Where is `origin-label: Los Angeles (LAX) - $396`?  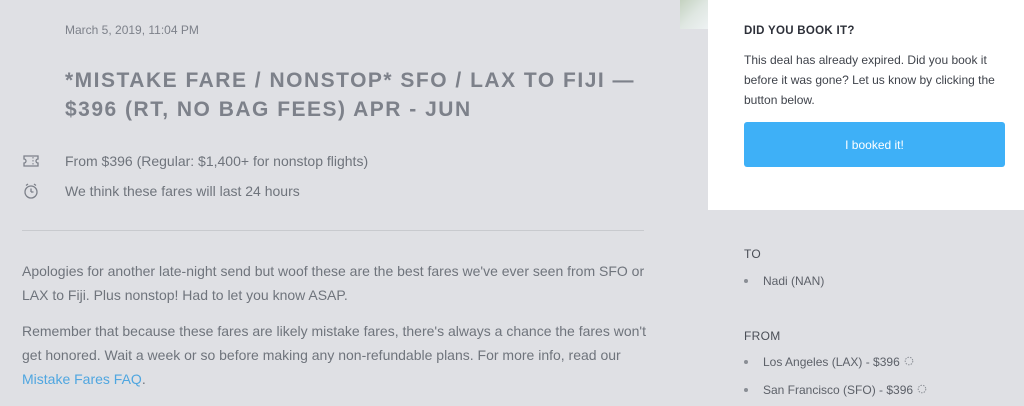 origin-label: Los Angeles (LAX) - $396 is located at coordinates (831, 362).